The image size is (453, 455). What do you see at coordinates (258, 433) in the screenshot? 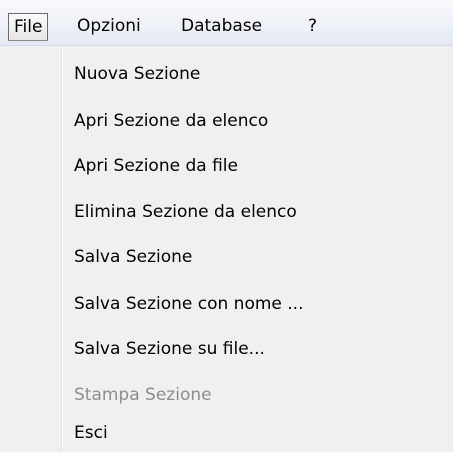
I see `menu-item-esci: Esci` at bounding box center [258, 433].